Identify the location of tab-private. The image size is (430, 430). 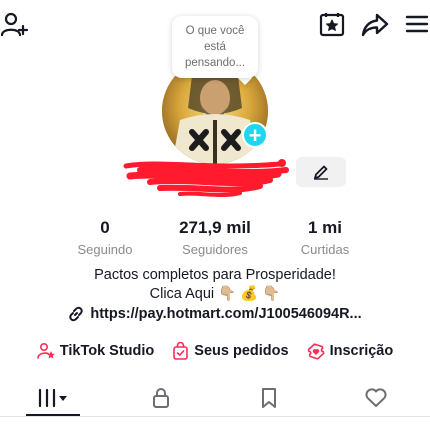
(162, 398).